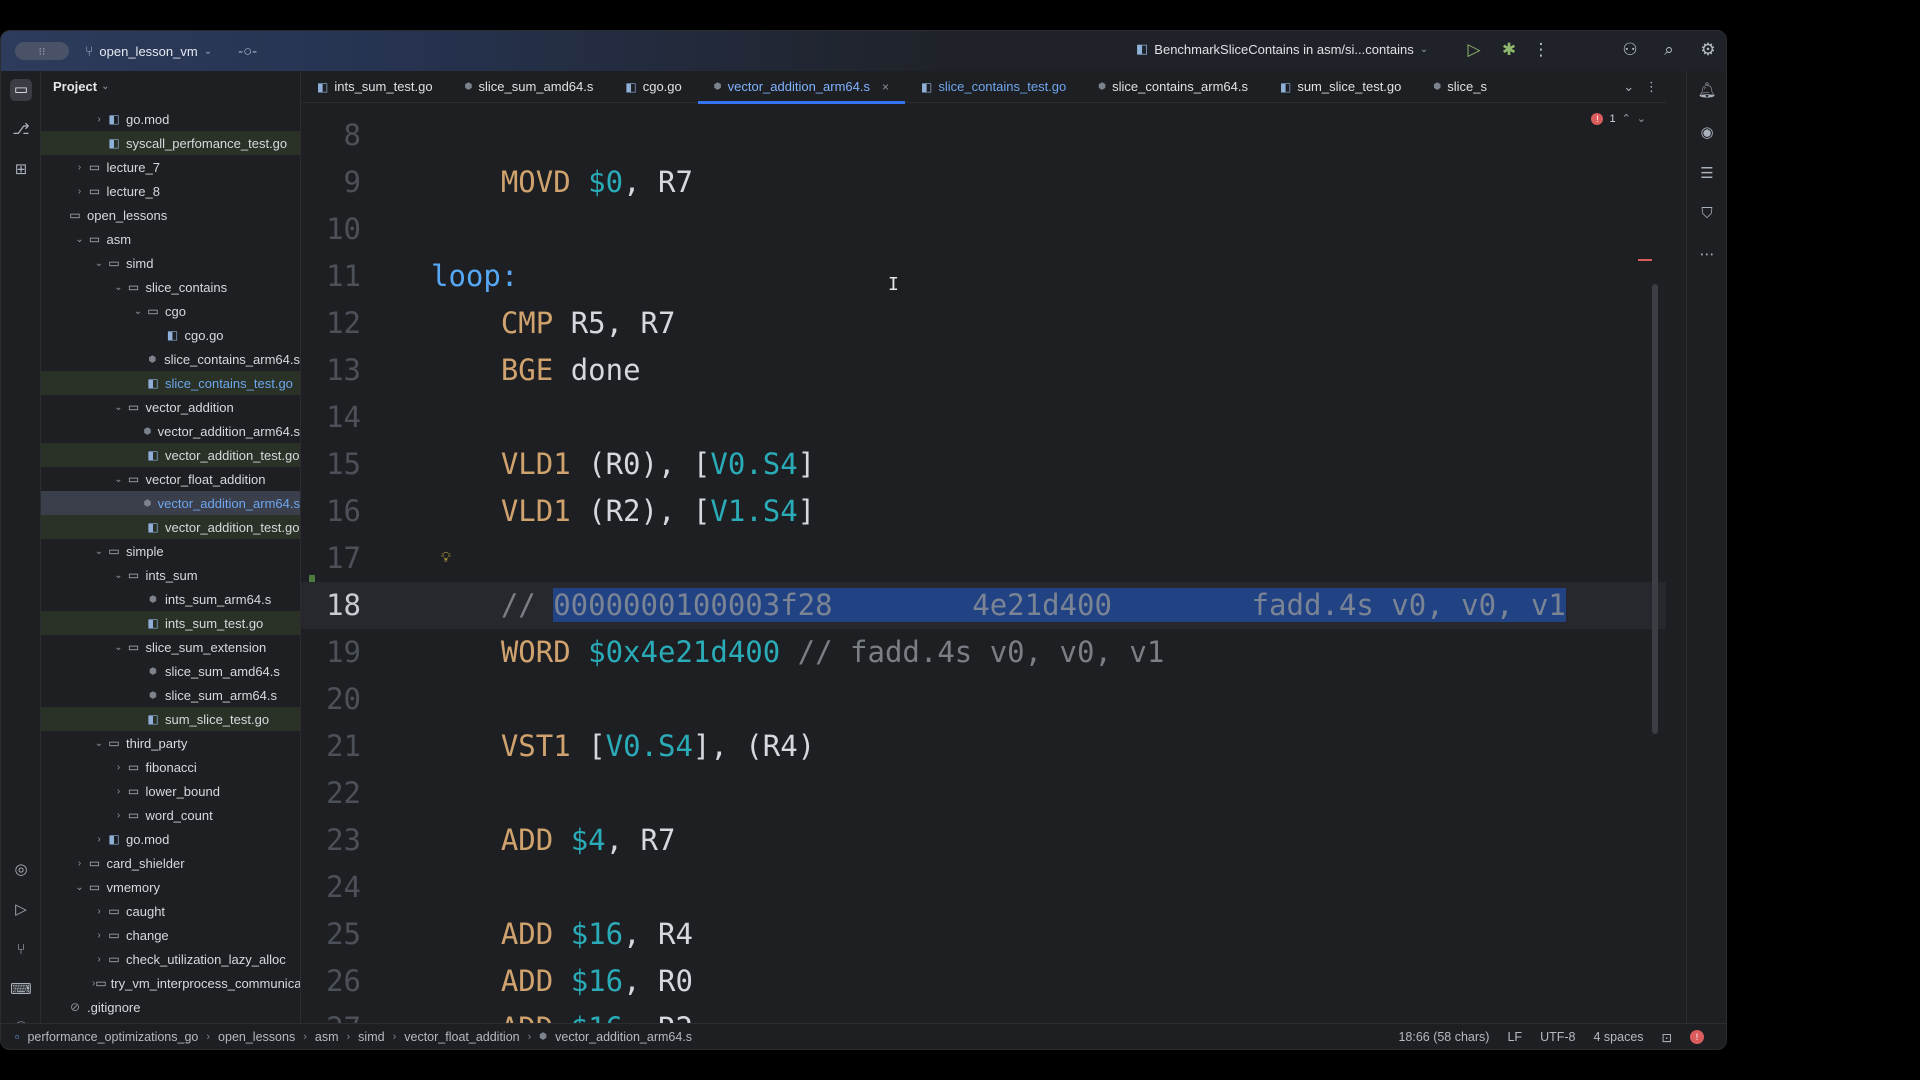 The width and height of the screenshot is (1920, 1080). What do you see at coordinates (170, 1007) in the screenshot?
I see `tree-item: ⊘ .gitignore` at bounding box center [170, 1007].